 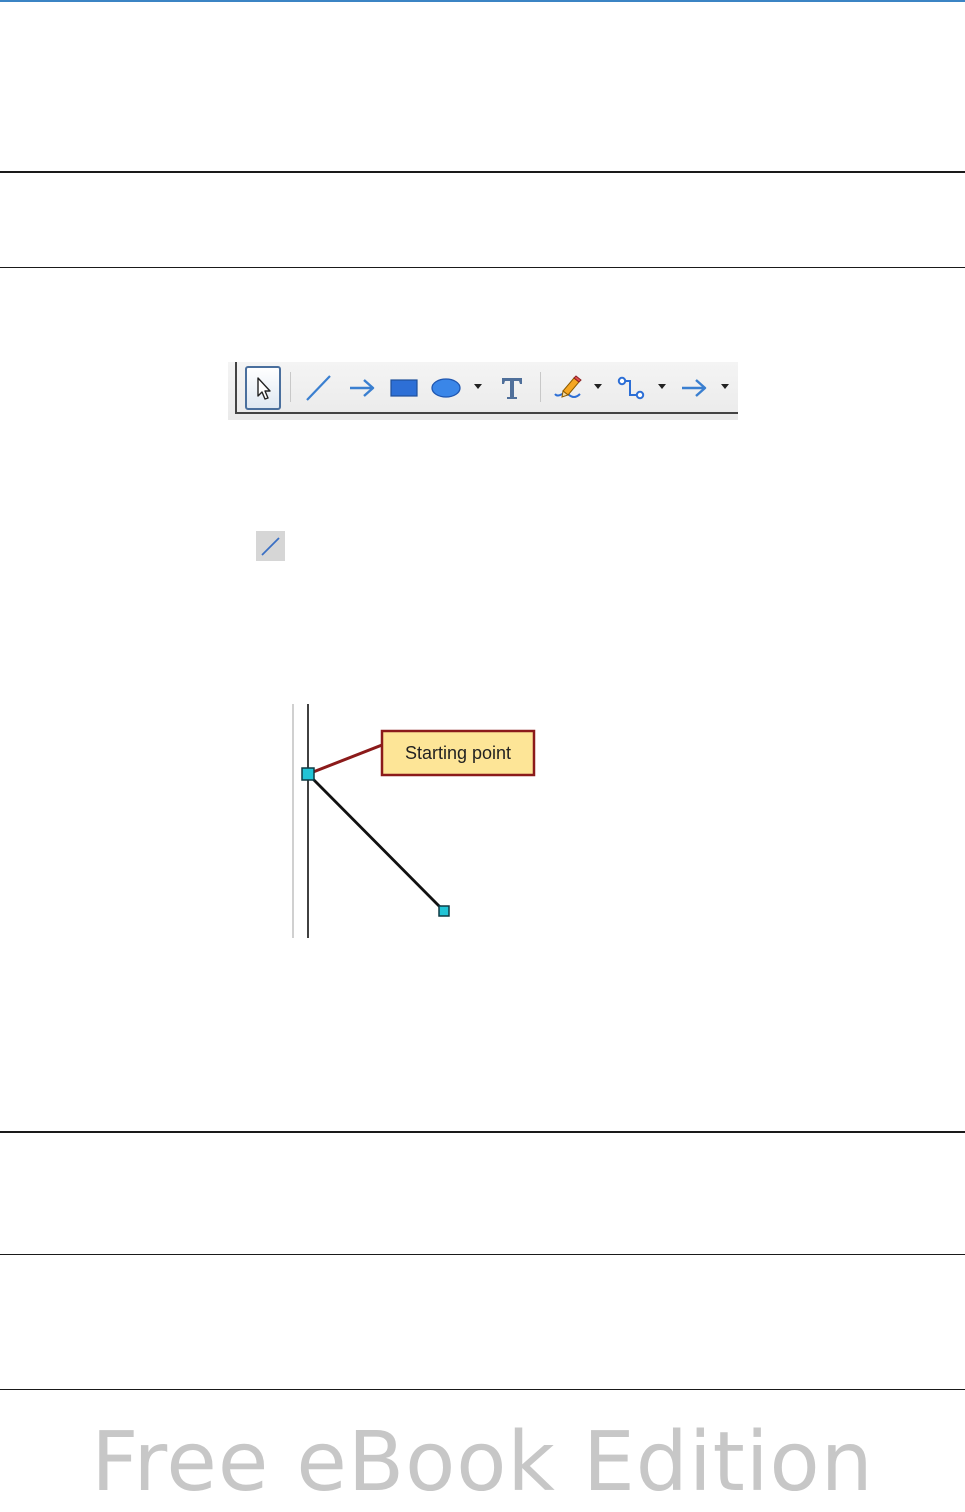 I want to click on freeform-pencil-icon, so click(x=568, y=386).